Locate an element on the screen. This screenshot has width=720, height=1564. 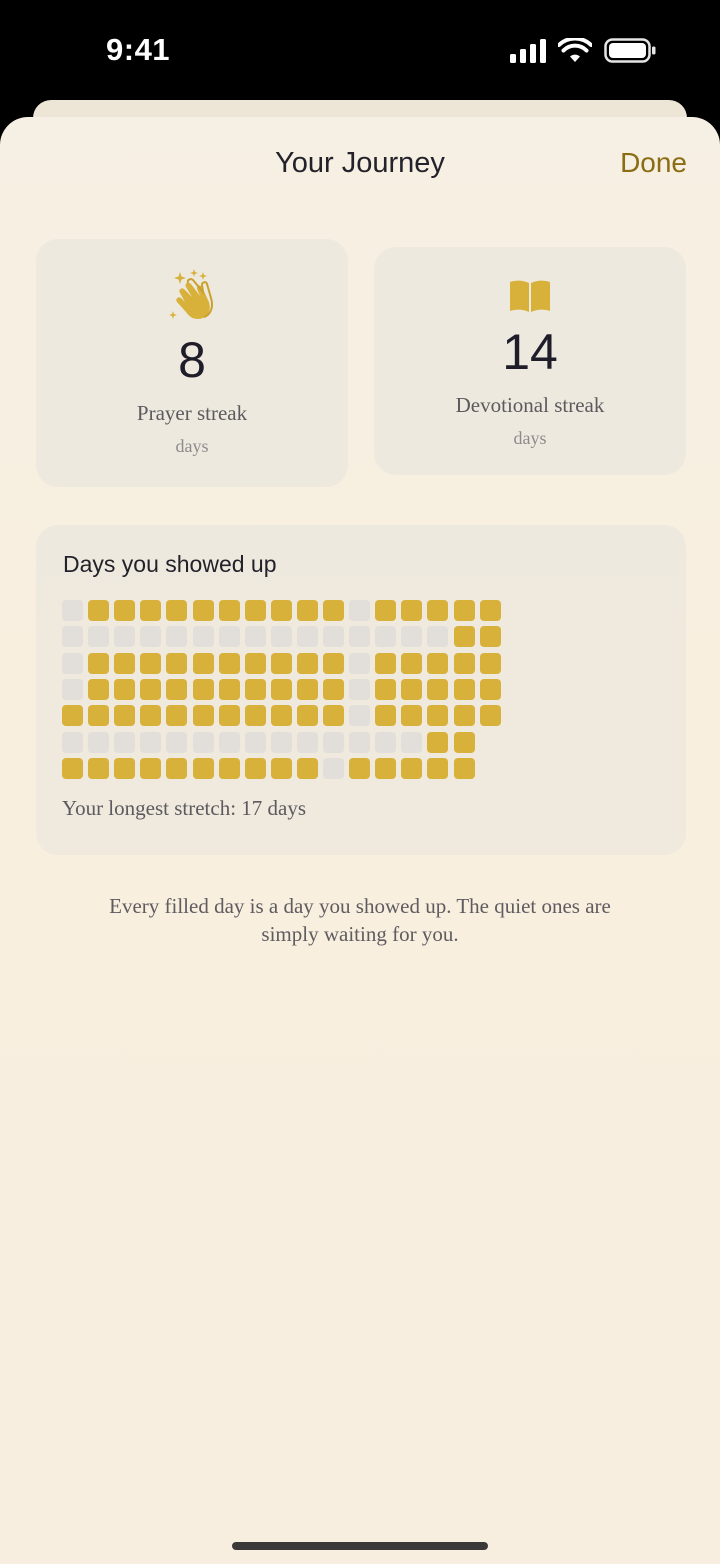
status-bar: 9:41 is located at coordinates (360, 50).